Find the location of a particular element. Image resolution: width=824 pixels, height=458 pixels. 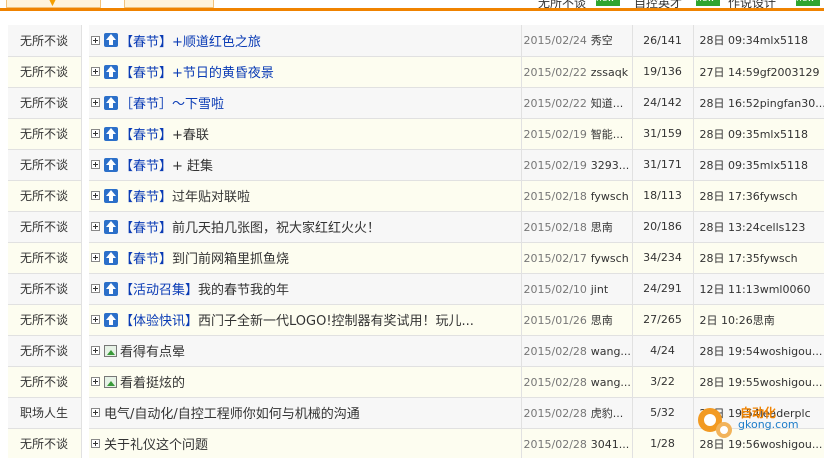

top-link-3: 作说设计 is located at coordinates (752, 4).